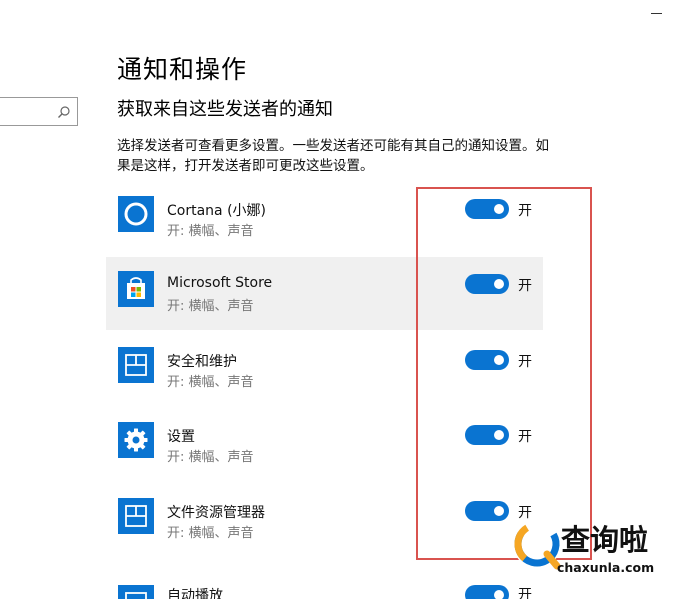 The height and width of the screenshot is (599, 682). Describe the element at coordinates (27, 111) in the screenshot. I see `search-input` at that location.